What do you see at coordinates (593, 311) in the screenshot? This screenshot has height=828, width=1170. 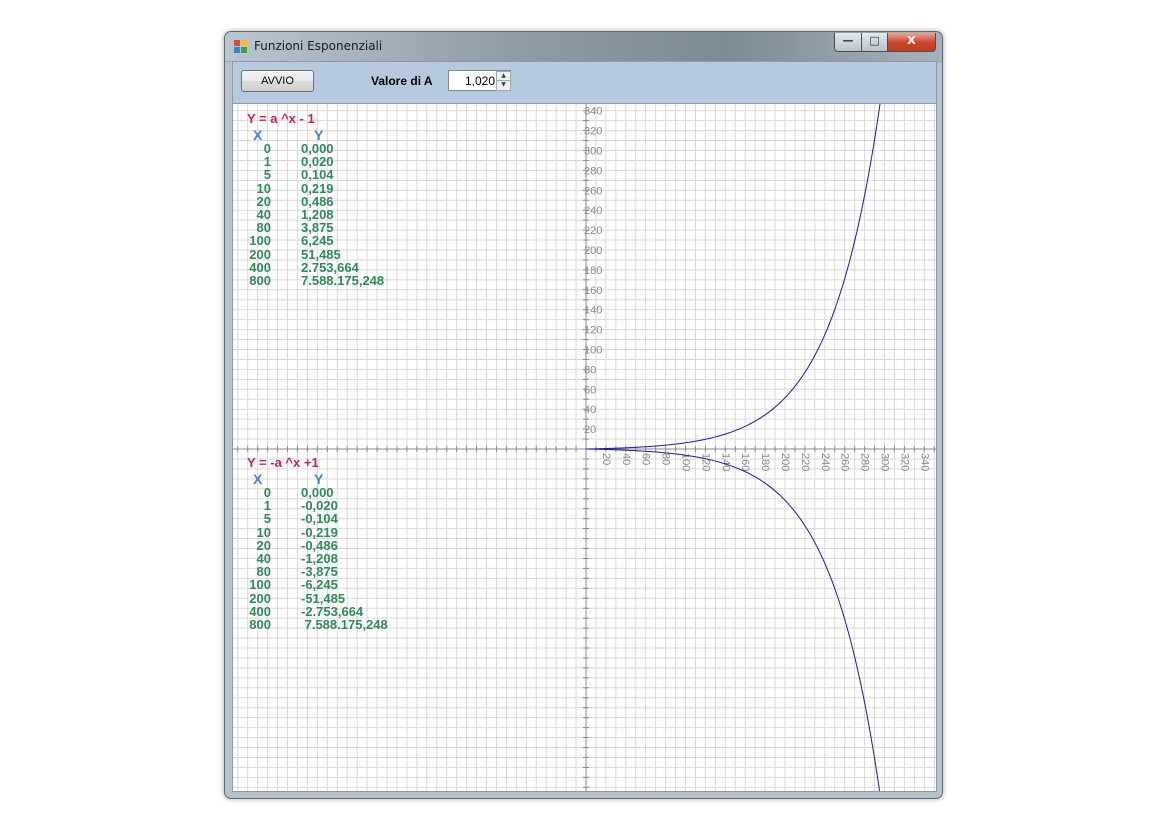 I see `y-tick-label: 140` at bounding box center [593, 311].